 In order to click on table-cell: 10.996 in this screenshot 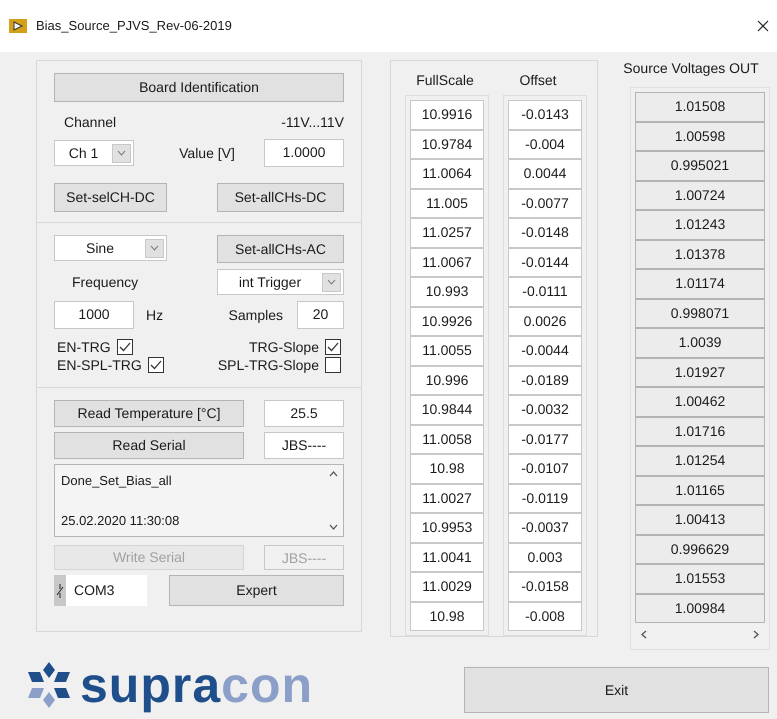, I will do `click(447, 380)`.